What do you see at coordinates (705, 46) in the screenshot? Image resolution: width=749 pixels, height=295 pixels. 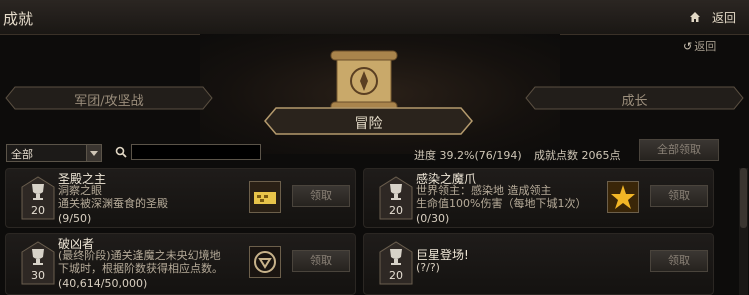 I see `sub-back-label: 返回` at bounding box center [705, 46].